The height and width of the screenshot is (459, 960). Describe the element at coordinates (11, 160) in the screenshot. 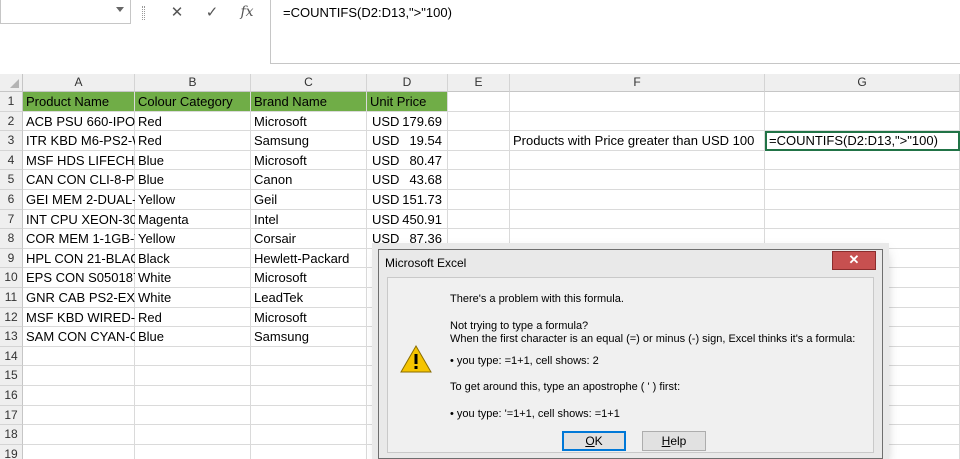

I see `row-header-4: 4` at that location.